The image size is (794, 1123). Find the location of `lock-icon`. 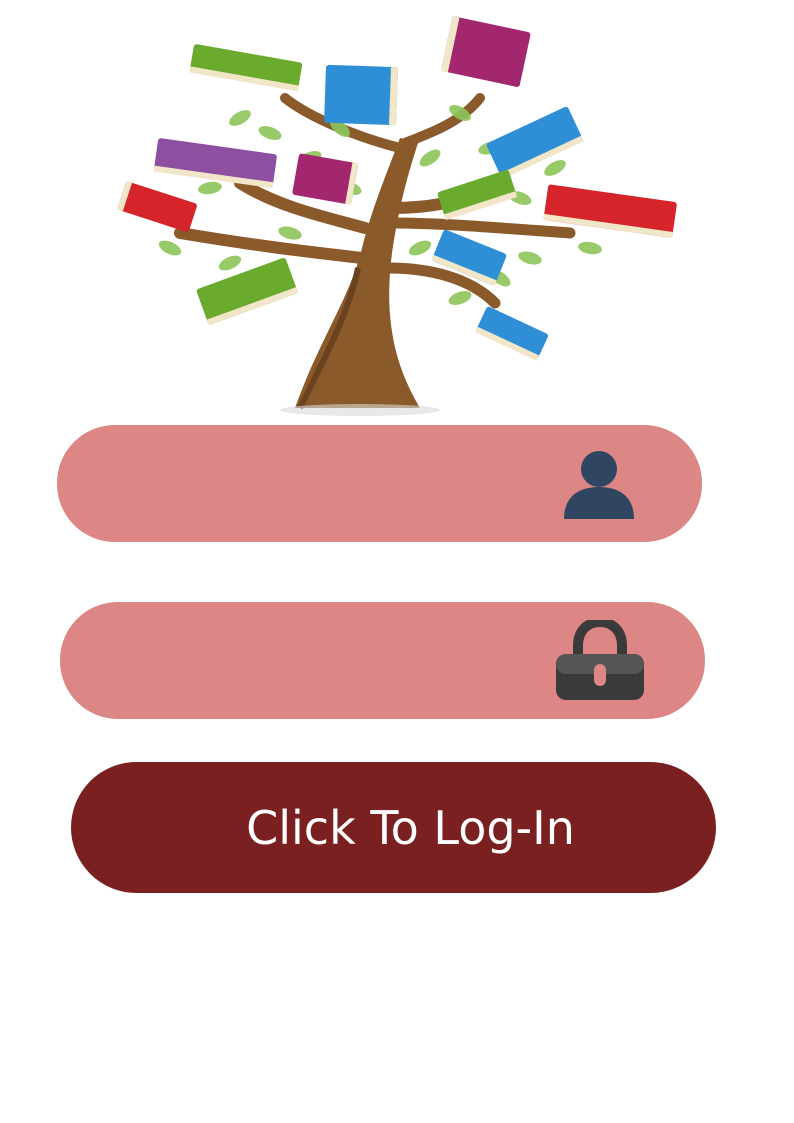

lock-icon is located at coordinates (600, 660).